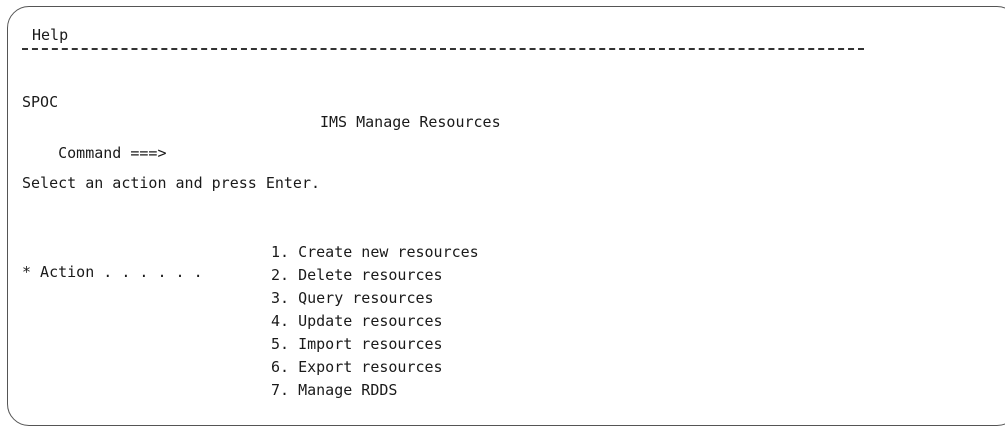 This screenshot has height=426, width=1005. I want to click on option-label: Export resources, so click(370, 367).